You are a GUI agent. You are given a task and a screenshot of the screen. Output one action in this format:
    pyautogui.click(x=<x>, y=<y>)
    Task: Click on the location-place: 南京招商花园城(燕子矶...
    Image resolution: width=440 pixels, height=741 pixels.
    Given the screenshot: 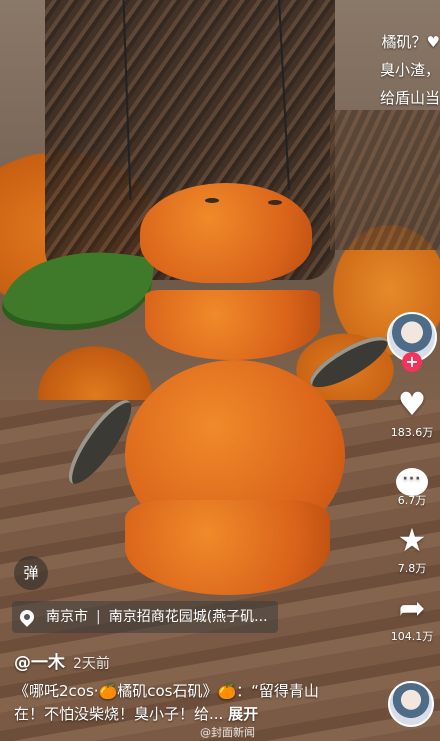 What is the action you would take?
    pyautogui.click(x=188, y=617)
    